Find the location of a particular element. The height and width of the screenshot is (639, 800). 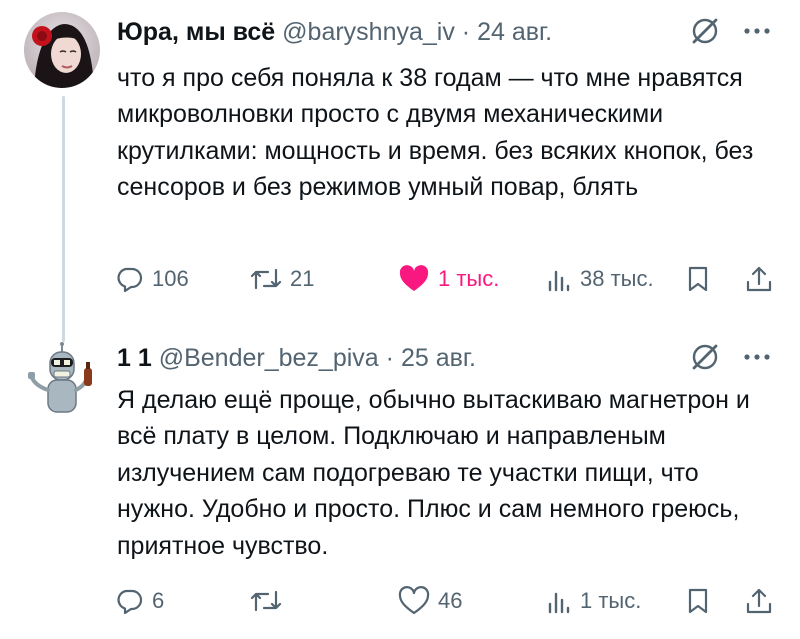

author-name: Юра, мы всё is located at coordinates (196, 32).